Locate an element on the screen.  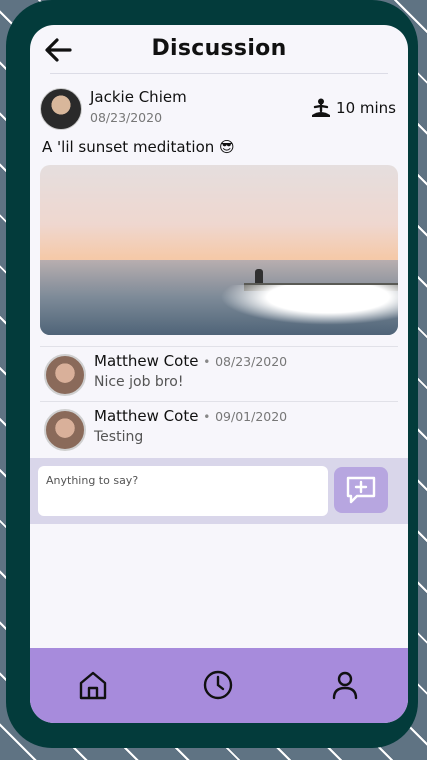
comment-header: Matthew Cote • 09/01/2020 is located at coordinates (190, 416).